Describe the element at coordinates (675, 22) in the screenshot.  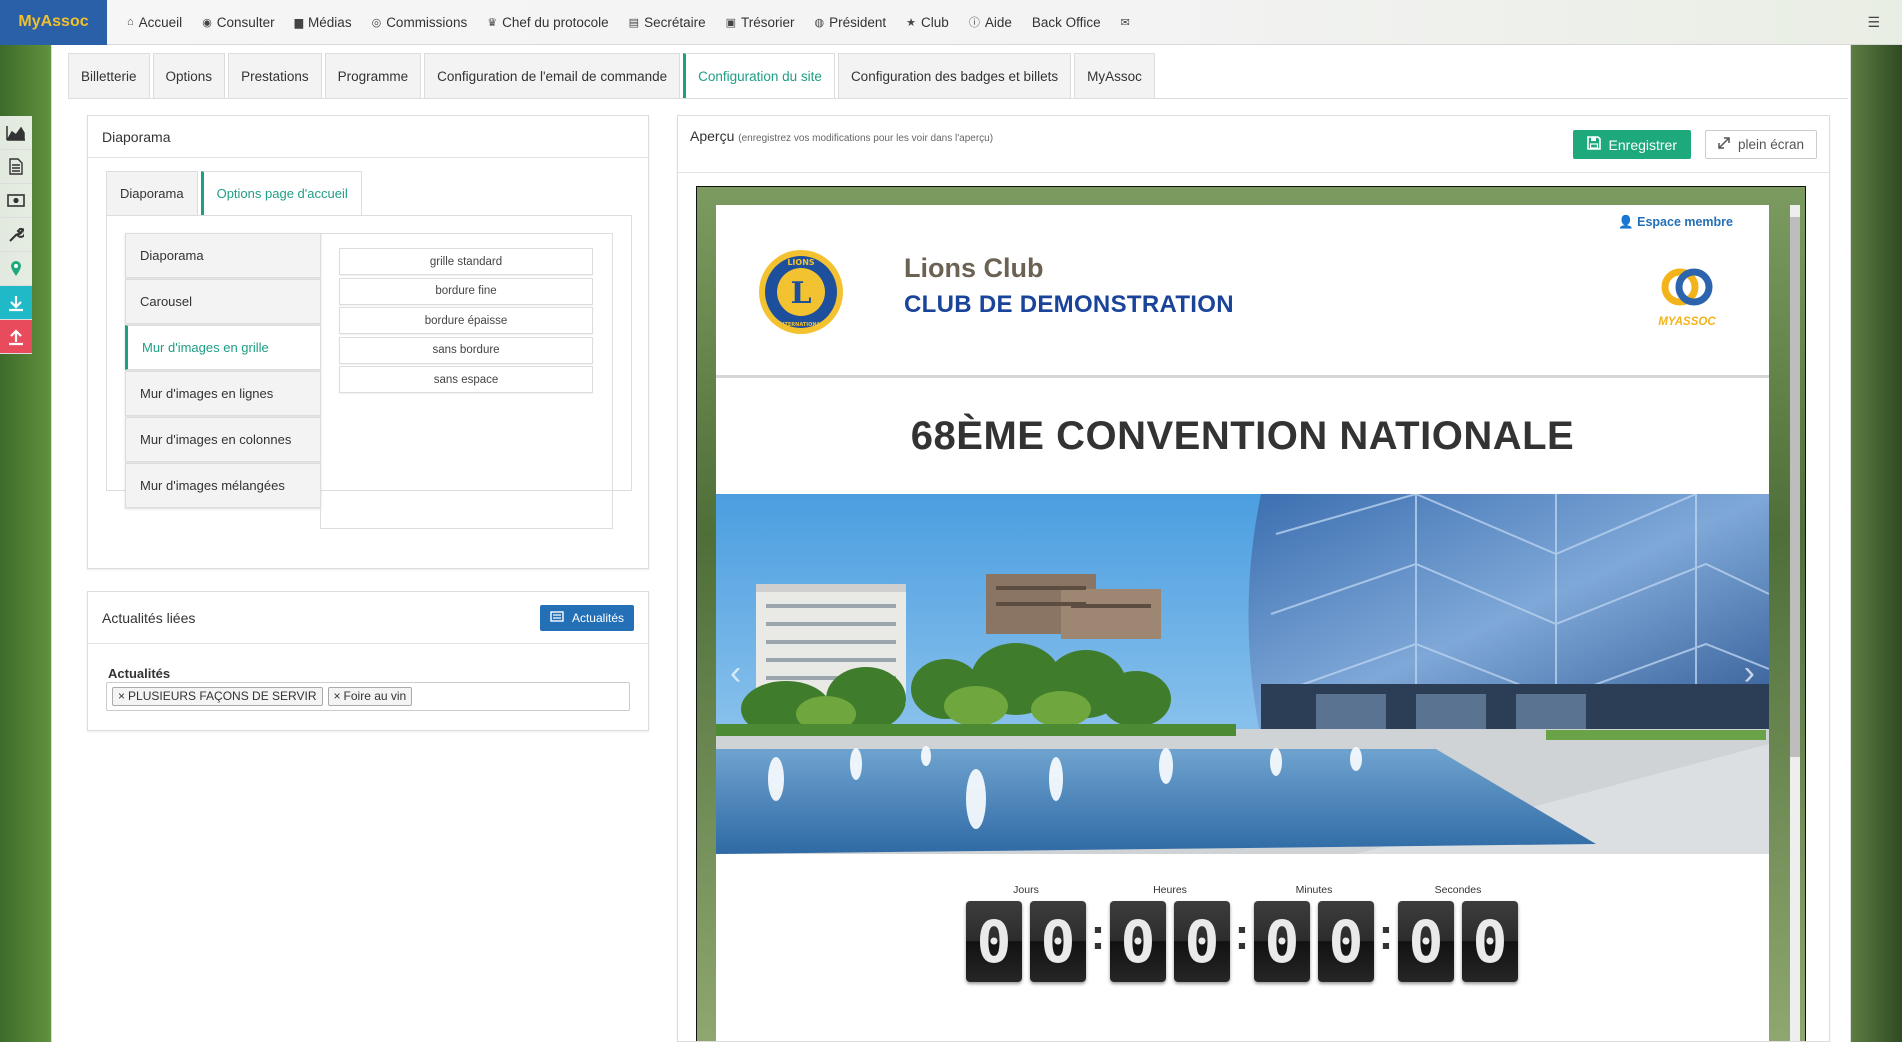
I see `nav-item-label: Secrétaire` at that location.